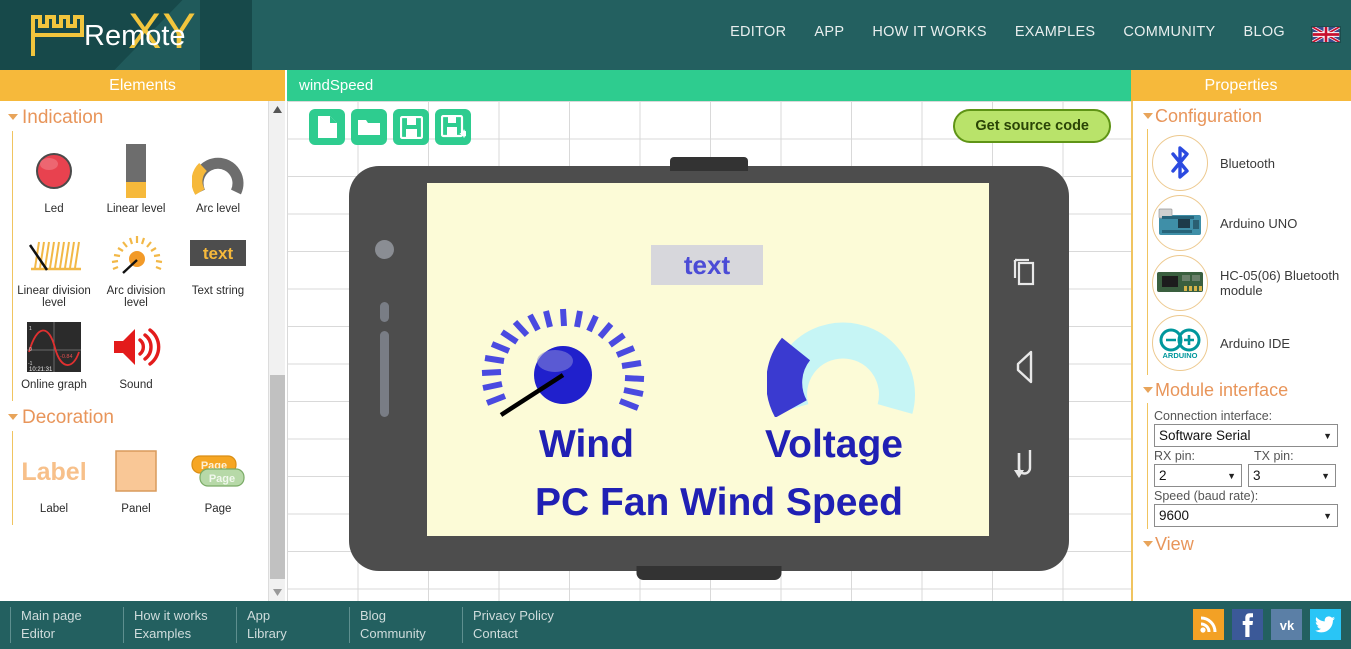 The height and width of the screenshot is (649, 1351). I want to click on element-label: Panel, so click(136, 509).